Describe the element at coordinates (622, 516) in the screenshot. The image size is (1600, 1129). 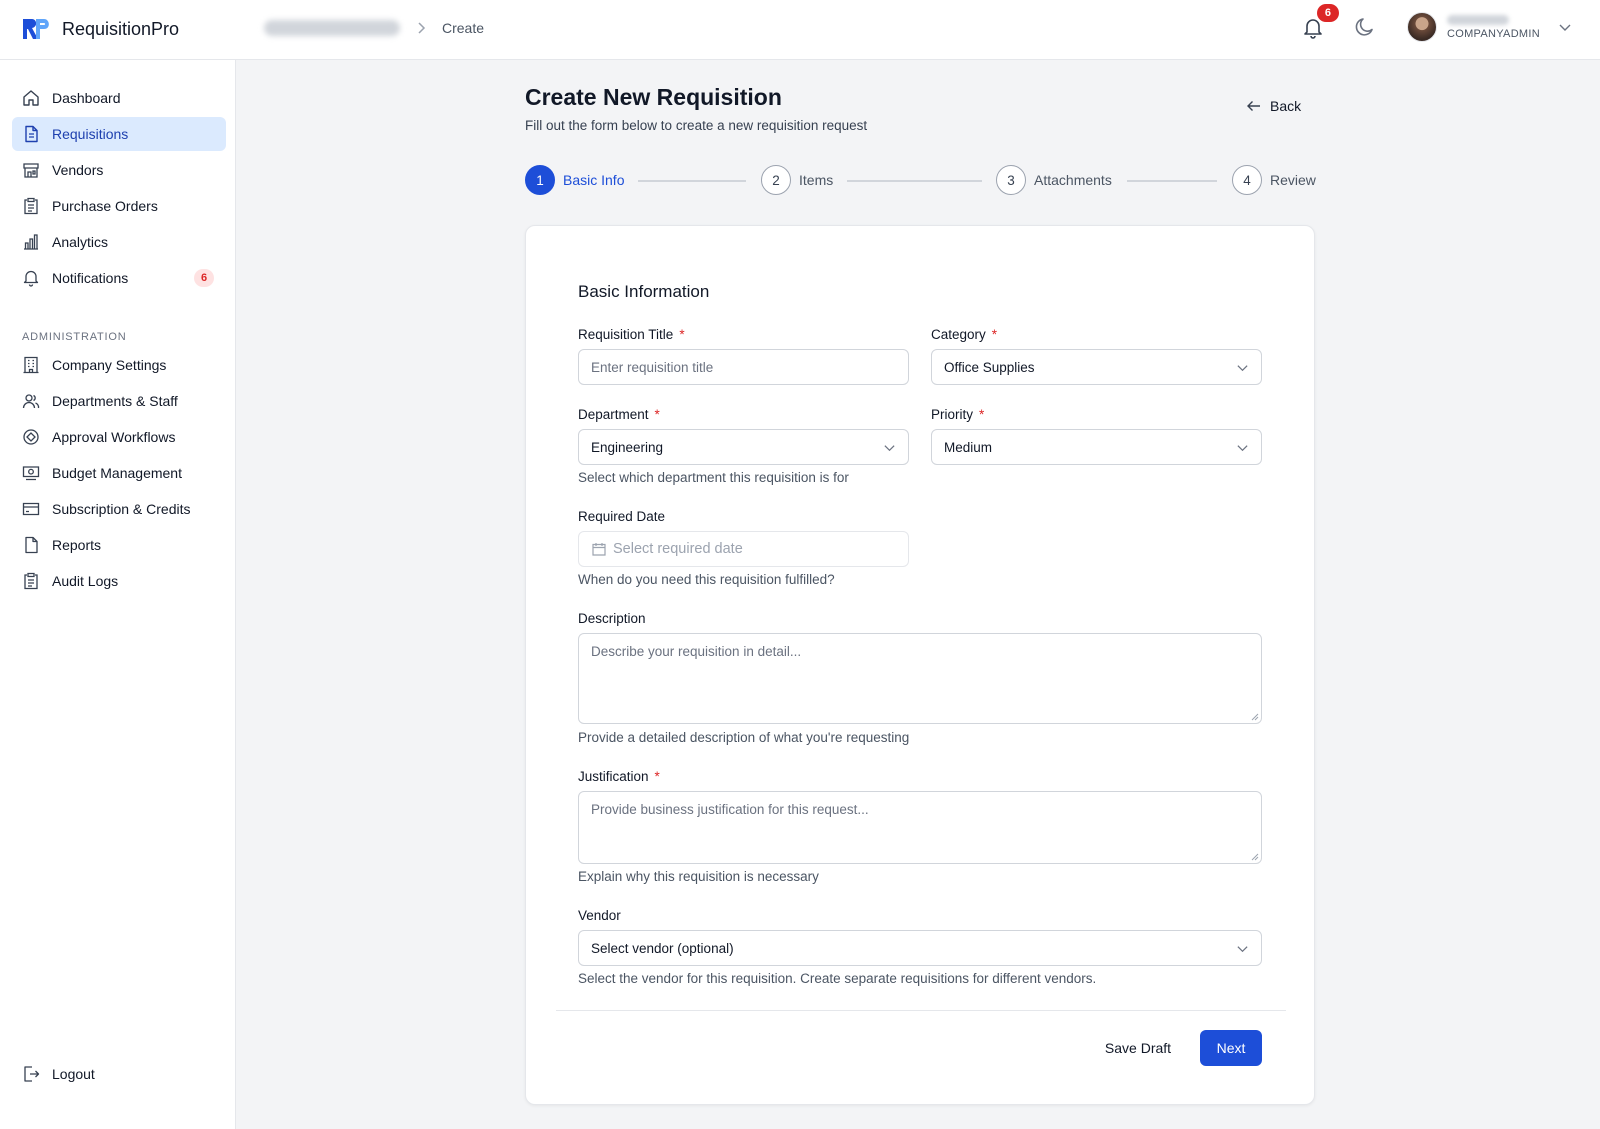
I see `required-date-label: Required Date` at that location.